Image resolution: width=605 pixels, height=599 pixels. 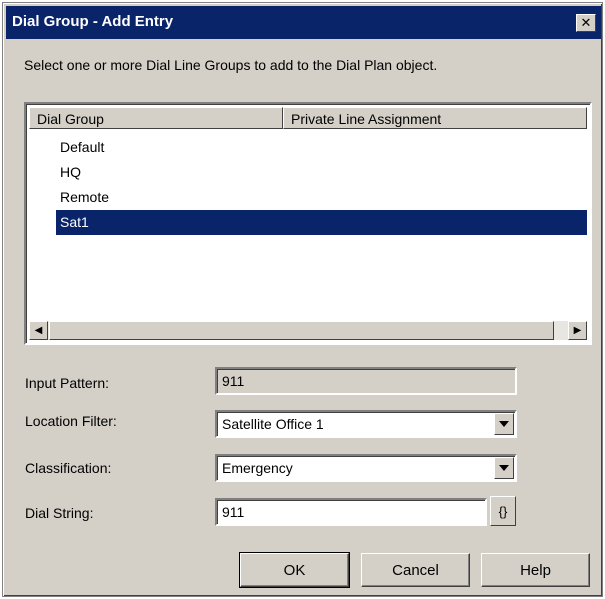 I want to click on title-bar: Dial Group - Add Entry ✕, so click(x=303, y=22).